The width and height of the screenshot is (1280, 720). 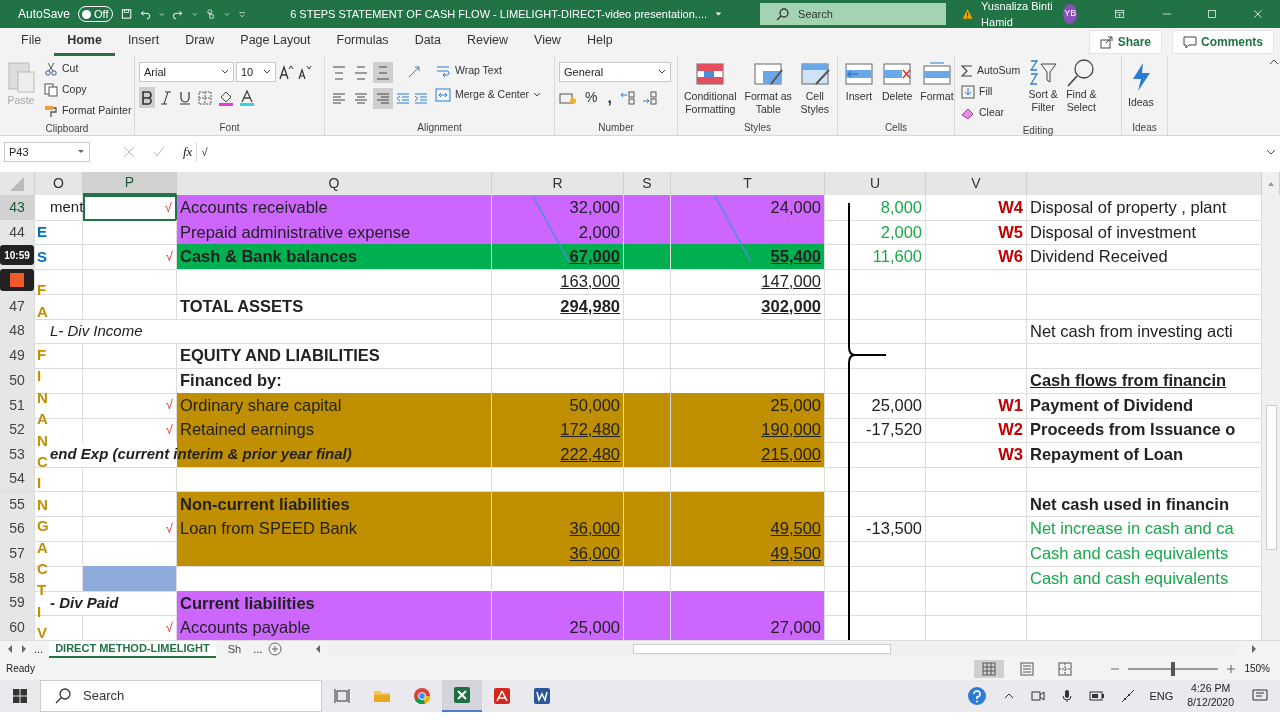 What do you see at coordinates (991, 91) in the screenshot?
I see `fill-button: Fill` at bounding box center [991, 91].